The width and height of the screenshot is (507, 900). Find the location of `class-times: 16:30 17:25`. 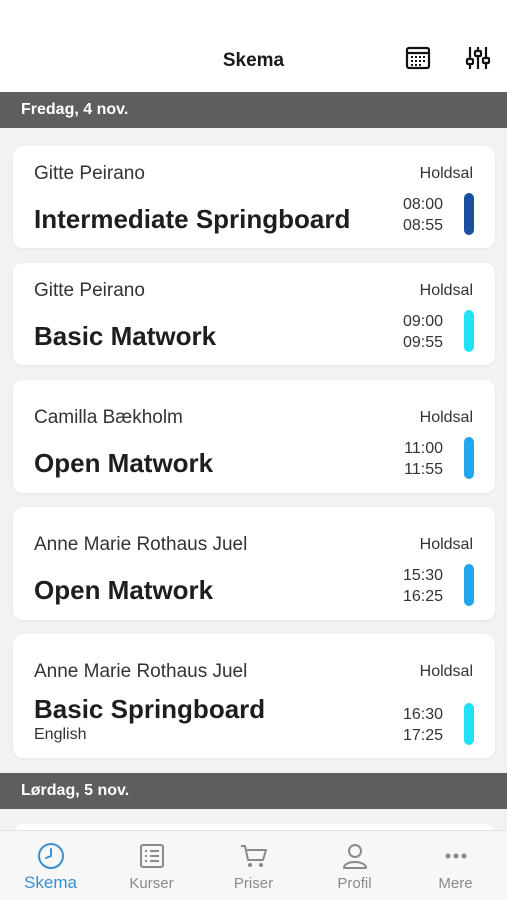

class-times: 16:30 17:25 is located at coordinates (423, 725).